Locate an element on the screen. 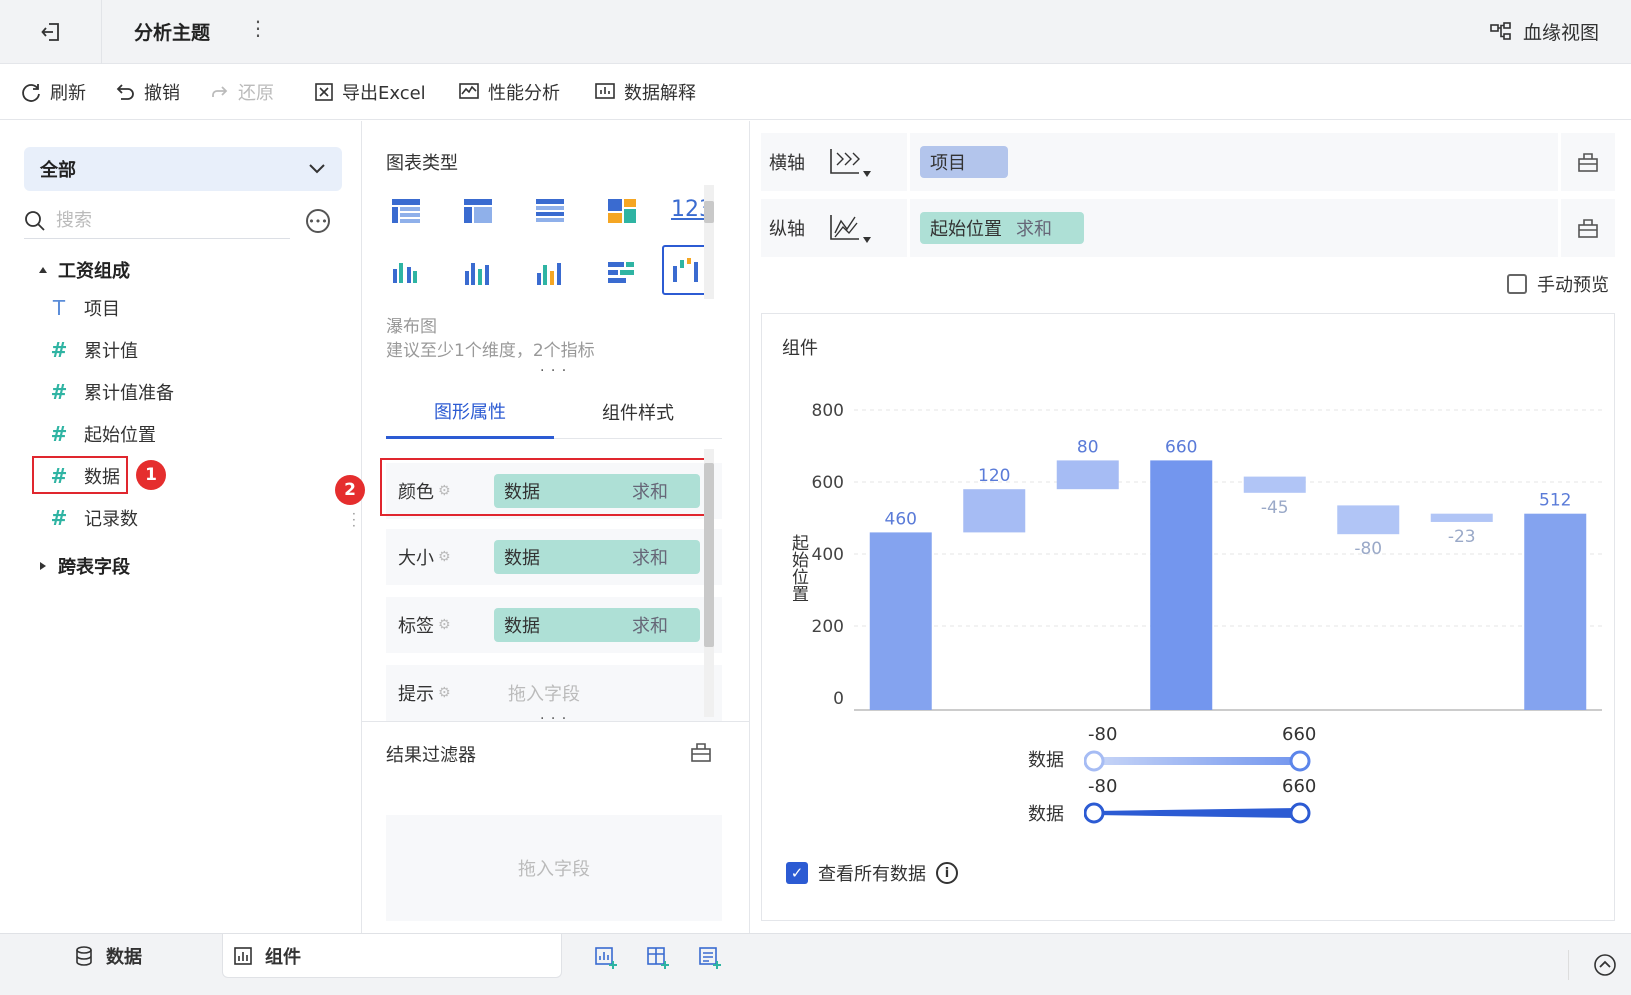 Image resolution: width=1631 pixels, height=995 pixels. data-explain-button: 数据解释 is located at coordinates (645, 92).